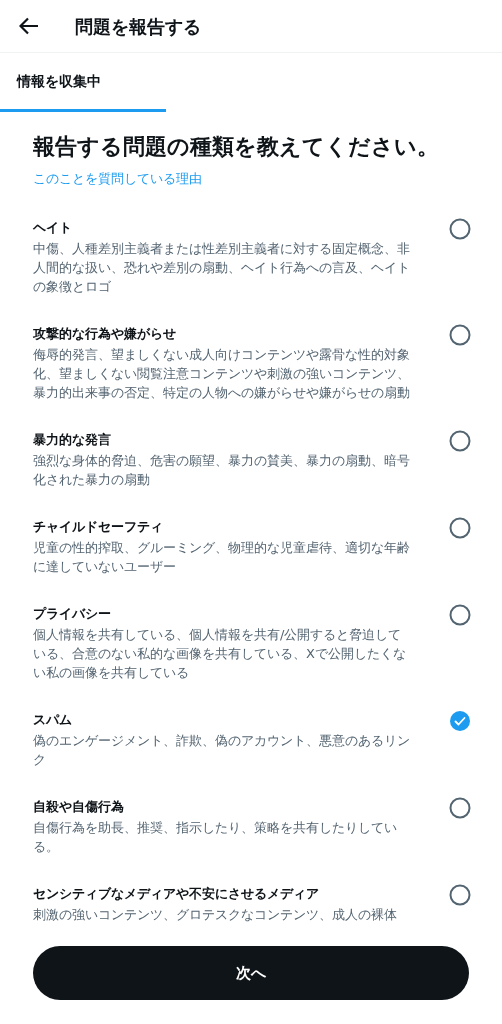 The width and height of the screenshot is (502, 1024). Describe the element at coordinates (460, 721) in the screenshot. I see `radio-checked-icon` at that location.